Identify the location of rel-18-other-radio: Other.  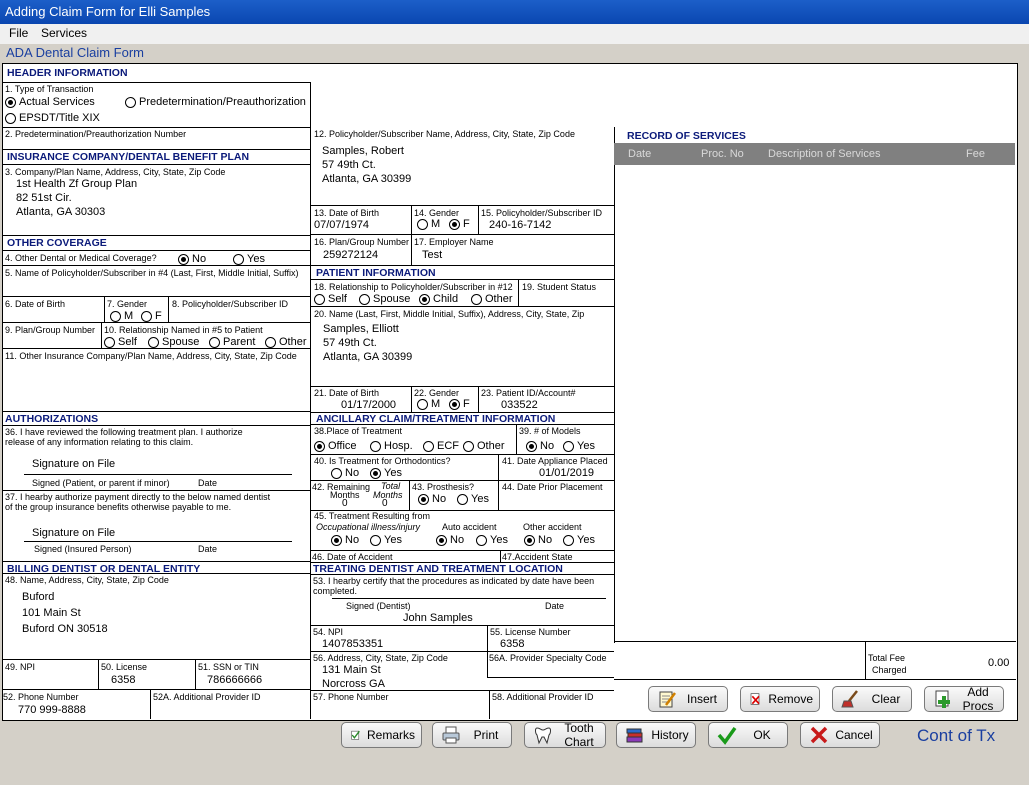
(492, 299).